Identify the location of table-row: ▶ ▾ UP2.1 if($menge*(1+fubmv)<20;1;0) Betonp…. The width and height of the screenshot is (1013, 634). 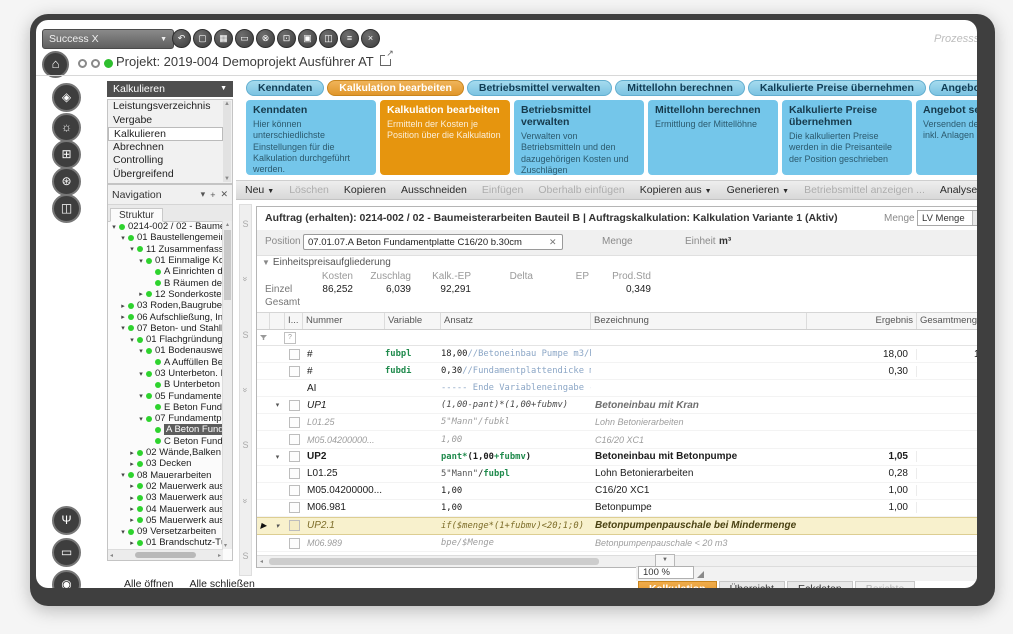
(617, 526).